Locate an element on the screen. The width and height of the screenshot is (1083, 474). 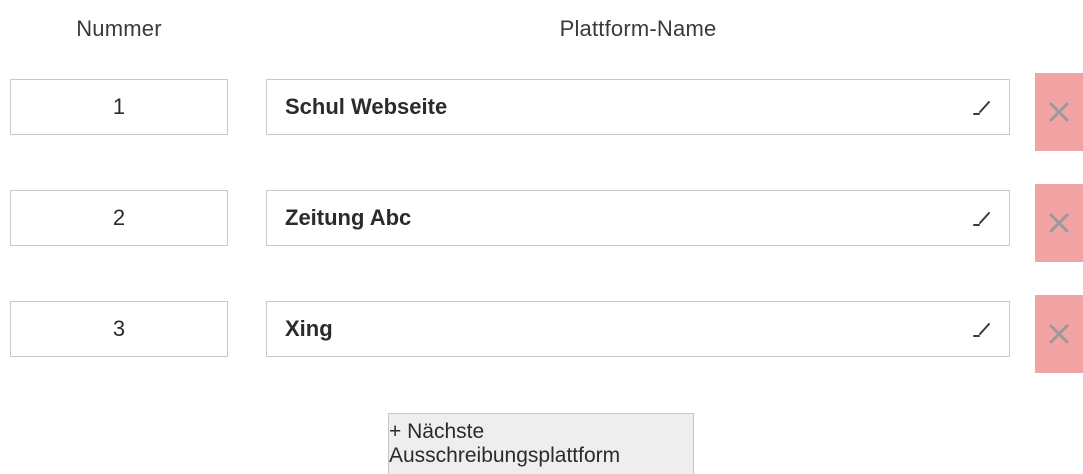
number-field: 3 is located at coordinates (119, 329).